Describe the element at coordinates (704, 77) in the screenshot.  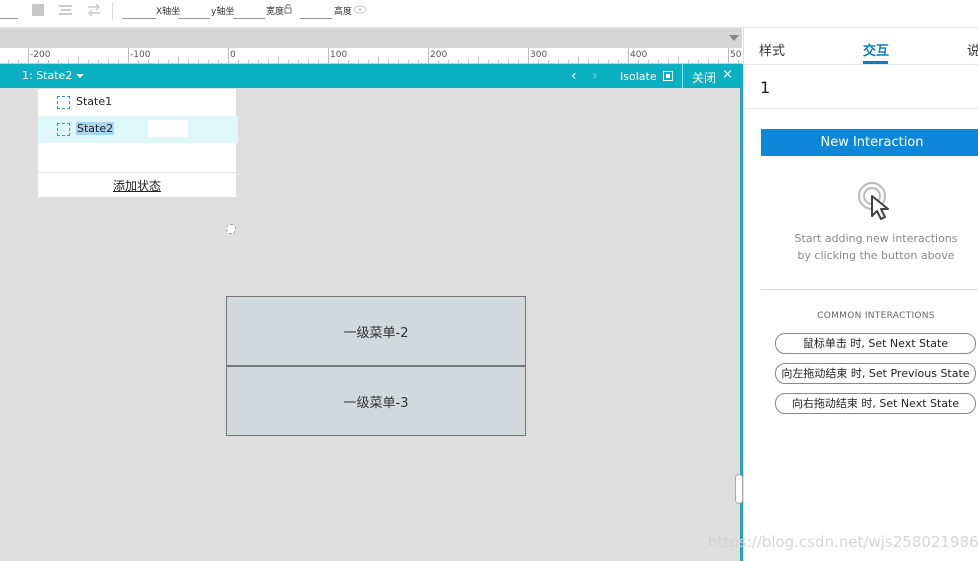
I see `close-button: 关闭` at that location.